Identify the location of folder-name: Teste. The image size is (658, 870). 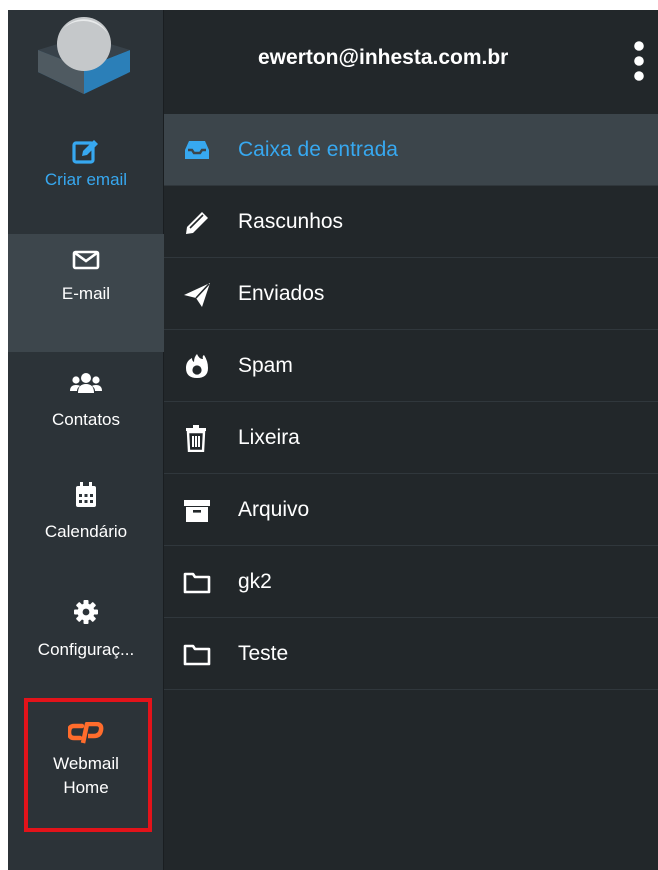
(263, 653).